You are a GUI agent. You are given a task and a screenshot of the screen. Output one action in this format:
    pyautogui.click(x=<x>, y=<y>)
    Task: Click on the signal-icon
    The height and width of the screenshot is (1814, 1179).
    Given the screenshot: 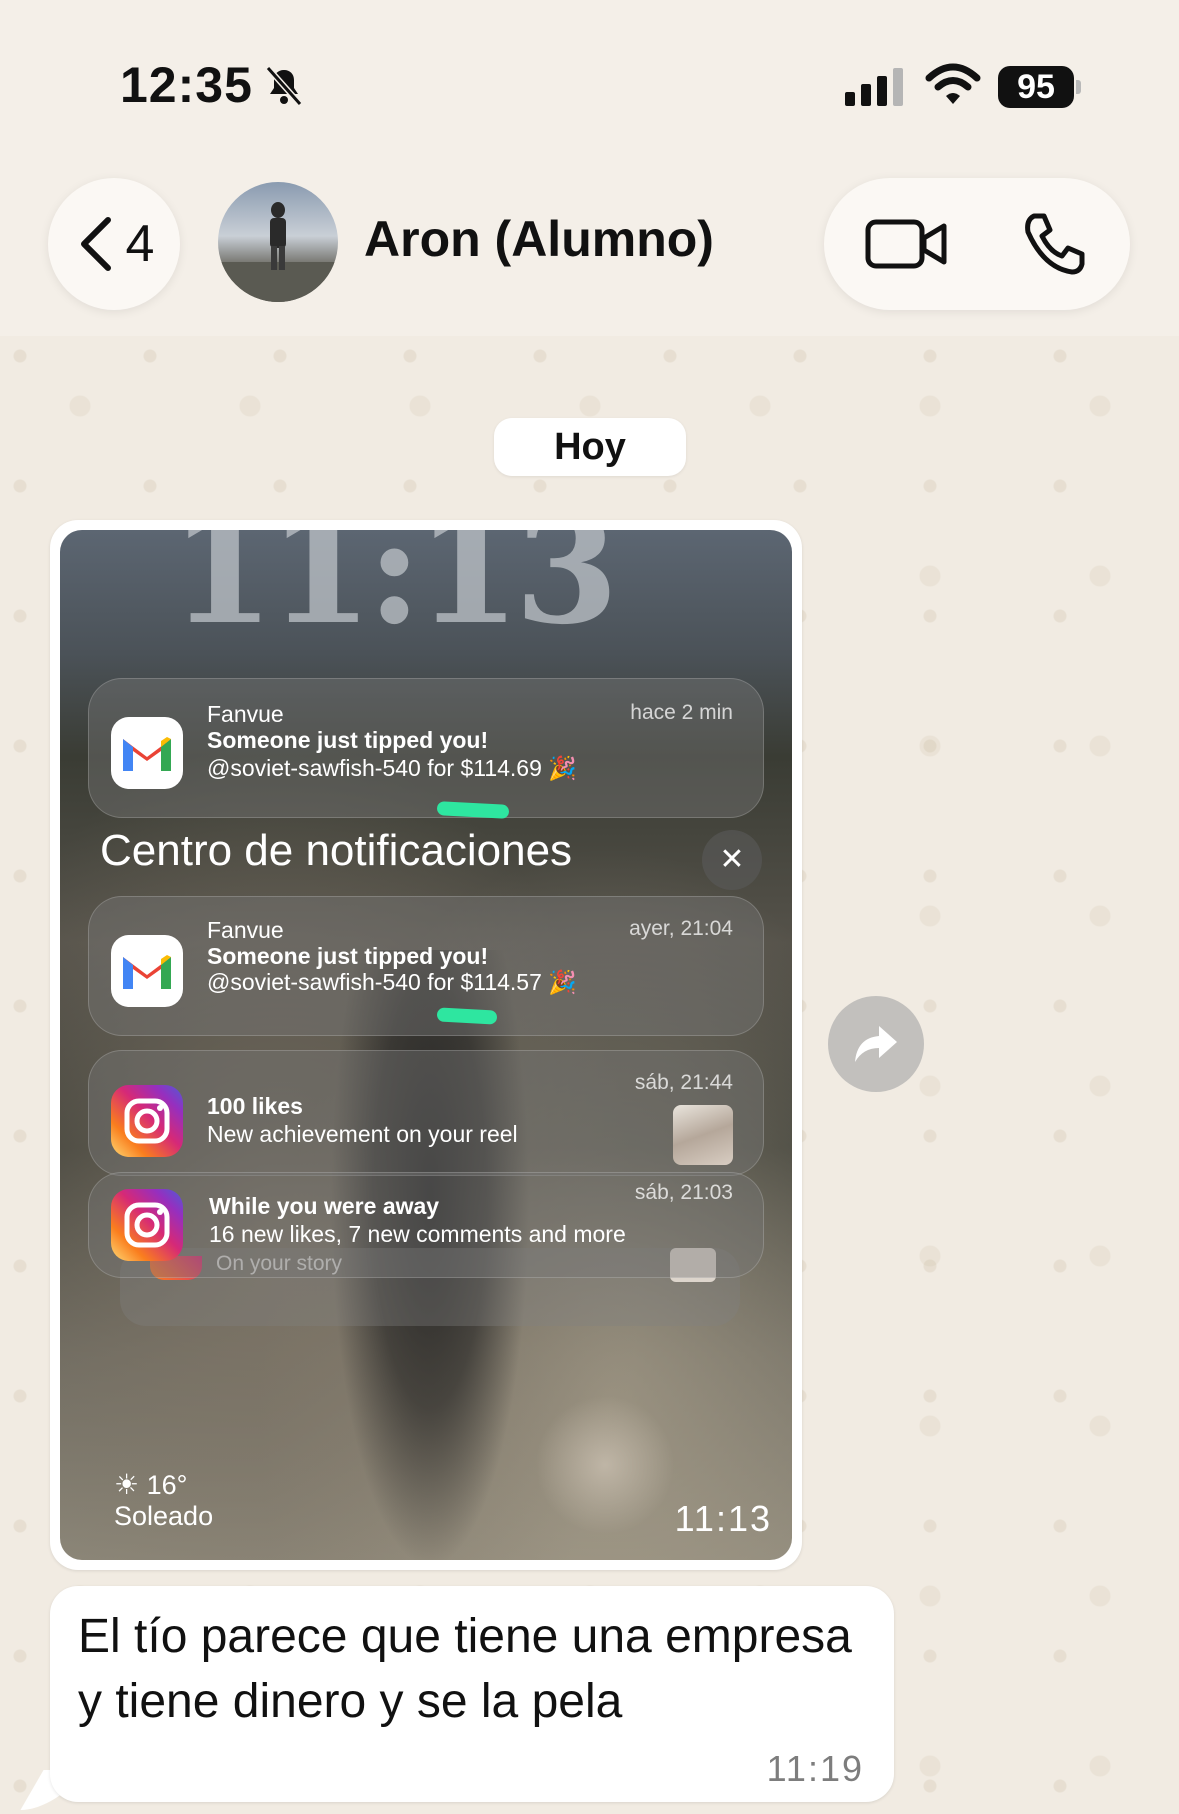 What is the action you would take?
    pyautogui.click(x=874, y=87)
    